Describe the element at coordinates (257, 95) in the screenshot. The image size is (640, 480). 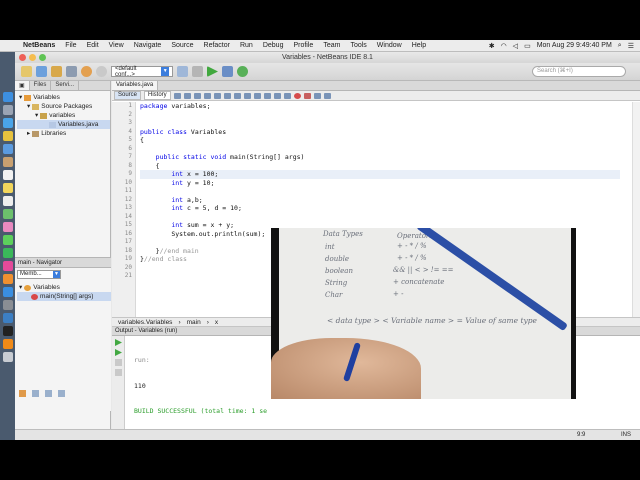
I see `next-bookmark-icon` at that location.